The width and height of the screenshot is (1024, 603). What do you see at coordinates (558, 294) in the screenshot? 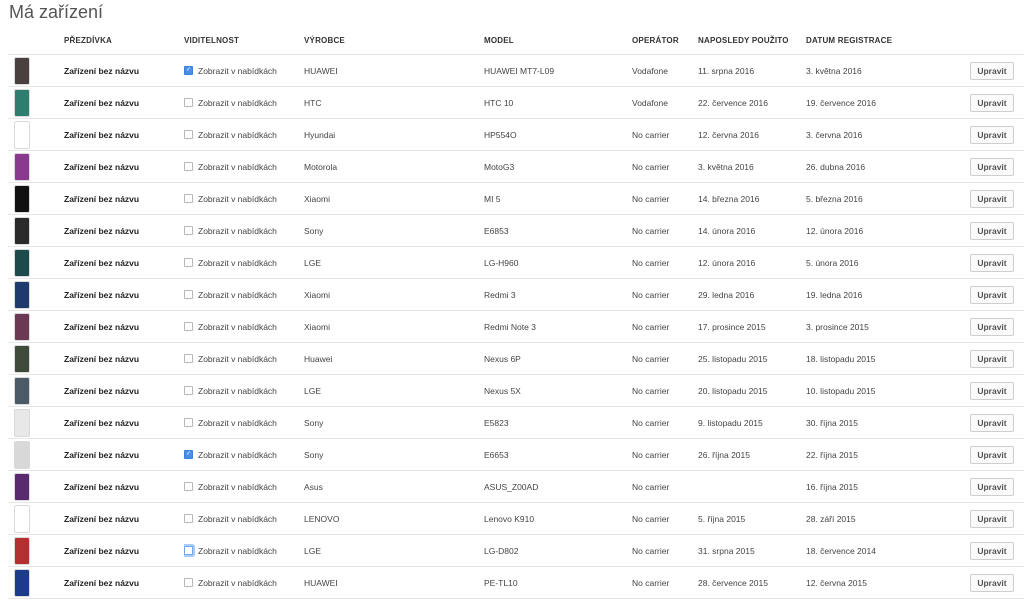
I see `model-cell: Redmi 3` at bounding box center [558, 294].